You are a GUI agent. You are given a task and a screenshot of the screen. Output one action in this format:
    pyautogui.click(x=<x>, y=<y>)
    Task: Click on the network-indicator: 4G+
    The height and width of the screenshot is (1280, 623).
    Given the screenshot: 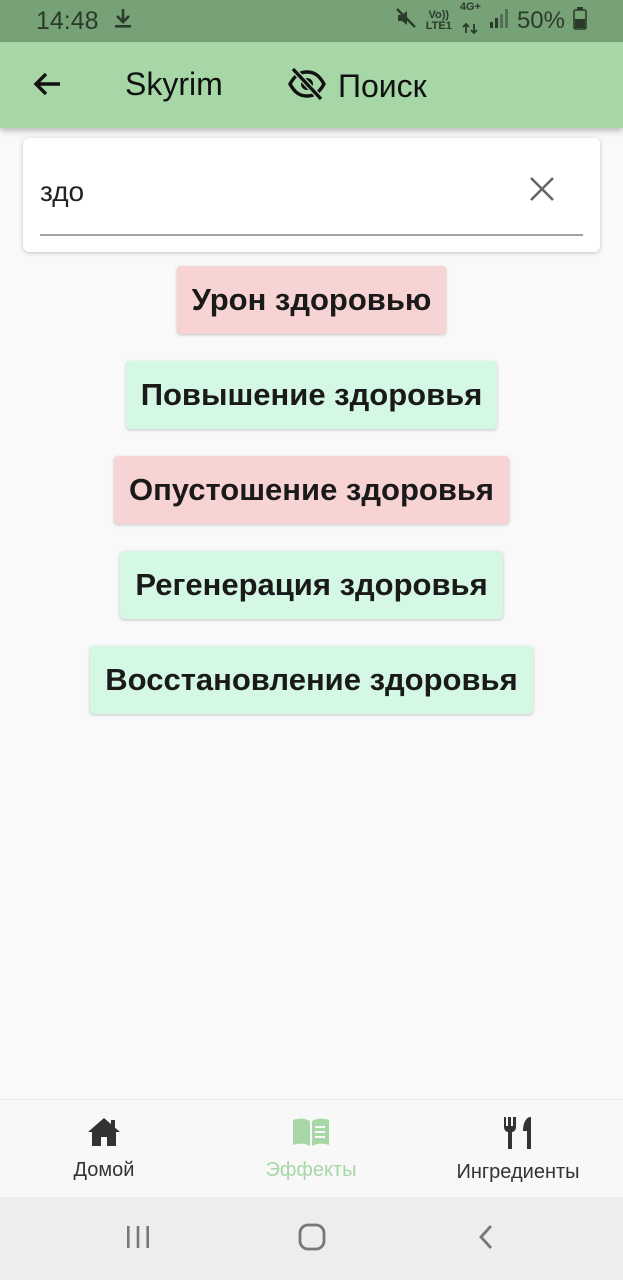 What is the action you would take?
    pyautogui.click(x=470, y=21)
    